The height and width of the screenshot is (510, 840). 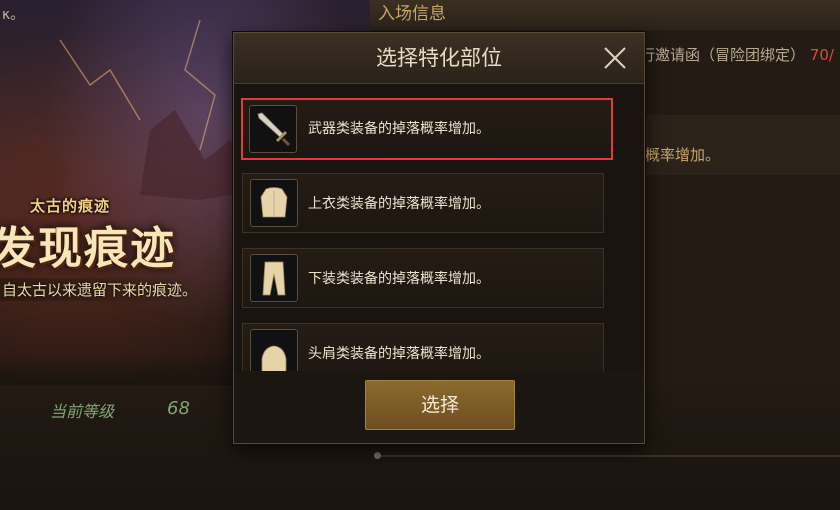 I want to click on dialog-header: 选择特化部位, so click(x=439, y=58).